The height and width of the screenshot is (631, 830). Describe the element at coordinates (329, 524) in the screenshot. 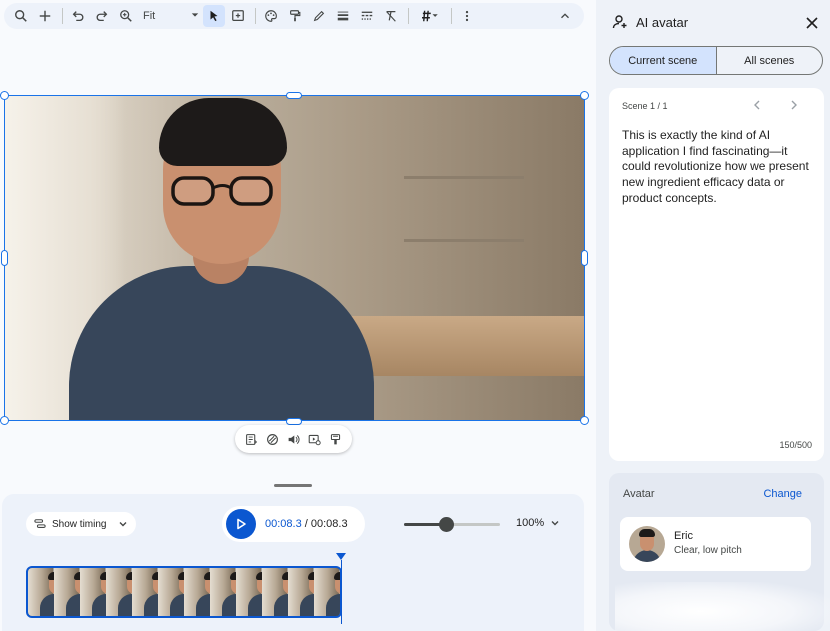

I see `total-time: 00:08.3` at that location.